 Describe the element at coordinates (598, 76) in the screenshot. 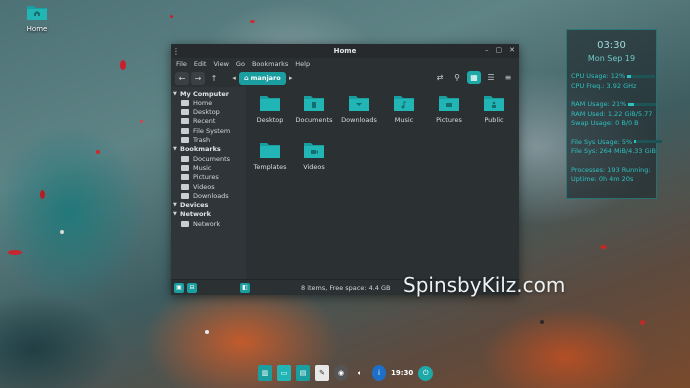

I see `cpu-usage: CPU Usage: 12%` at that location.